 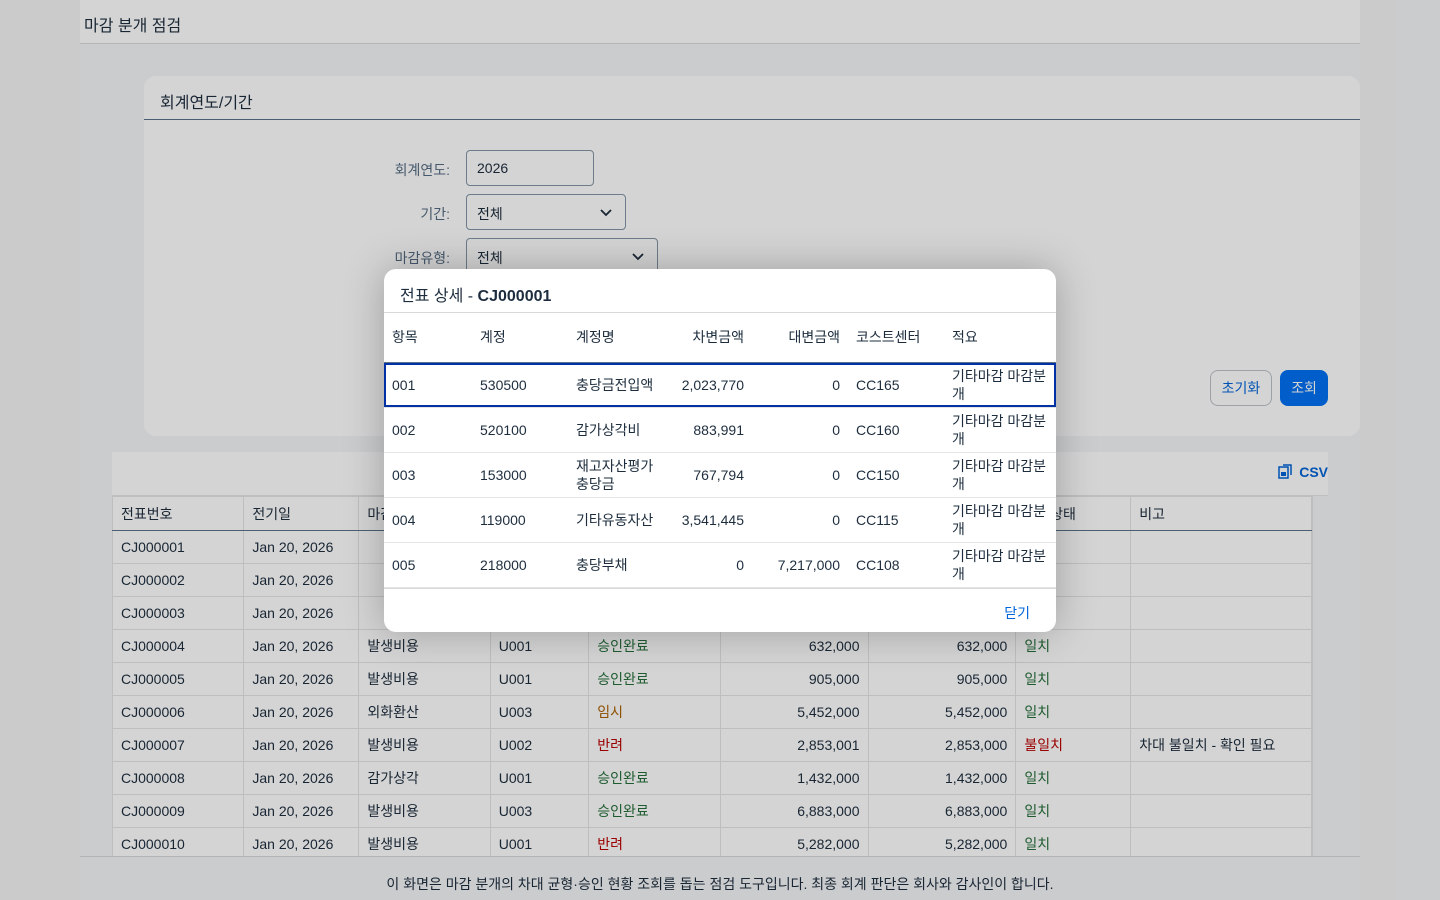 I want to click on line-item-cell: CC165, so click(x=896, y=385).